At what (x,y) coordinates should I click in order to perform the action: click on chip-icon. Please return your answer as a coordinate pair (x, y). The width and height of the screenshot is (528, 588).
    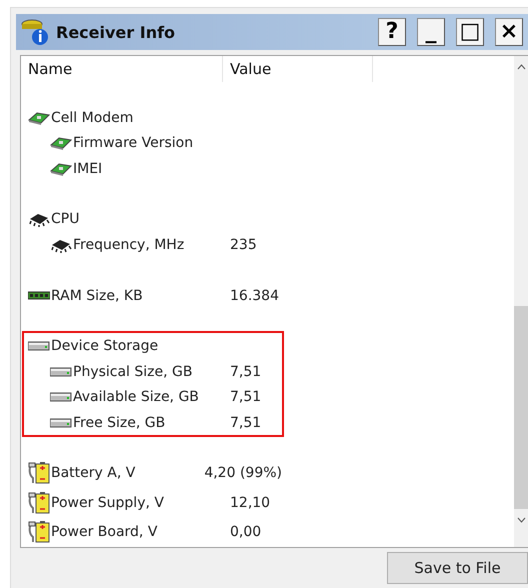
    Looking at the image, I should click on (39, 219).